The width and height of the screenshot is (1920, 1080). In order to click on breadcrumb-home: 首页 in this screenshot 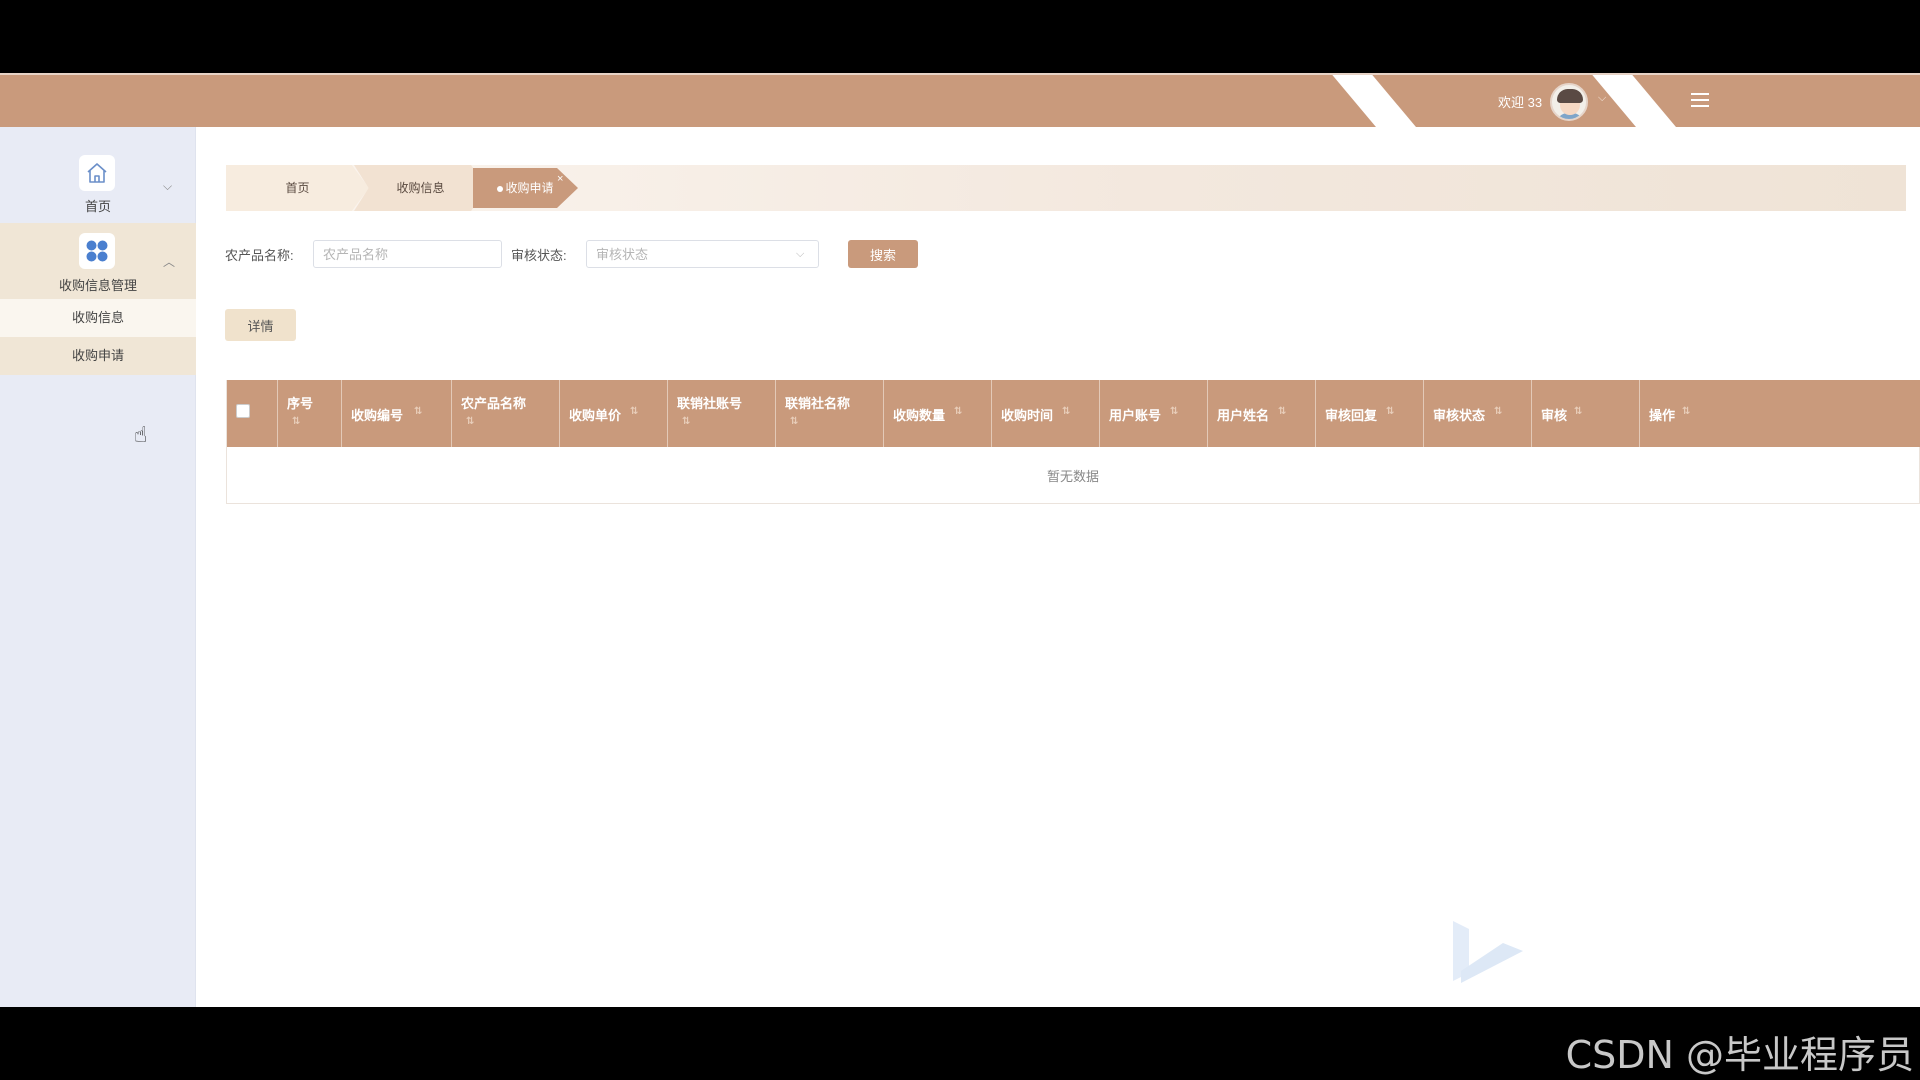, I will do `click(297, 188)`.